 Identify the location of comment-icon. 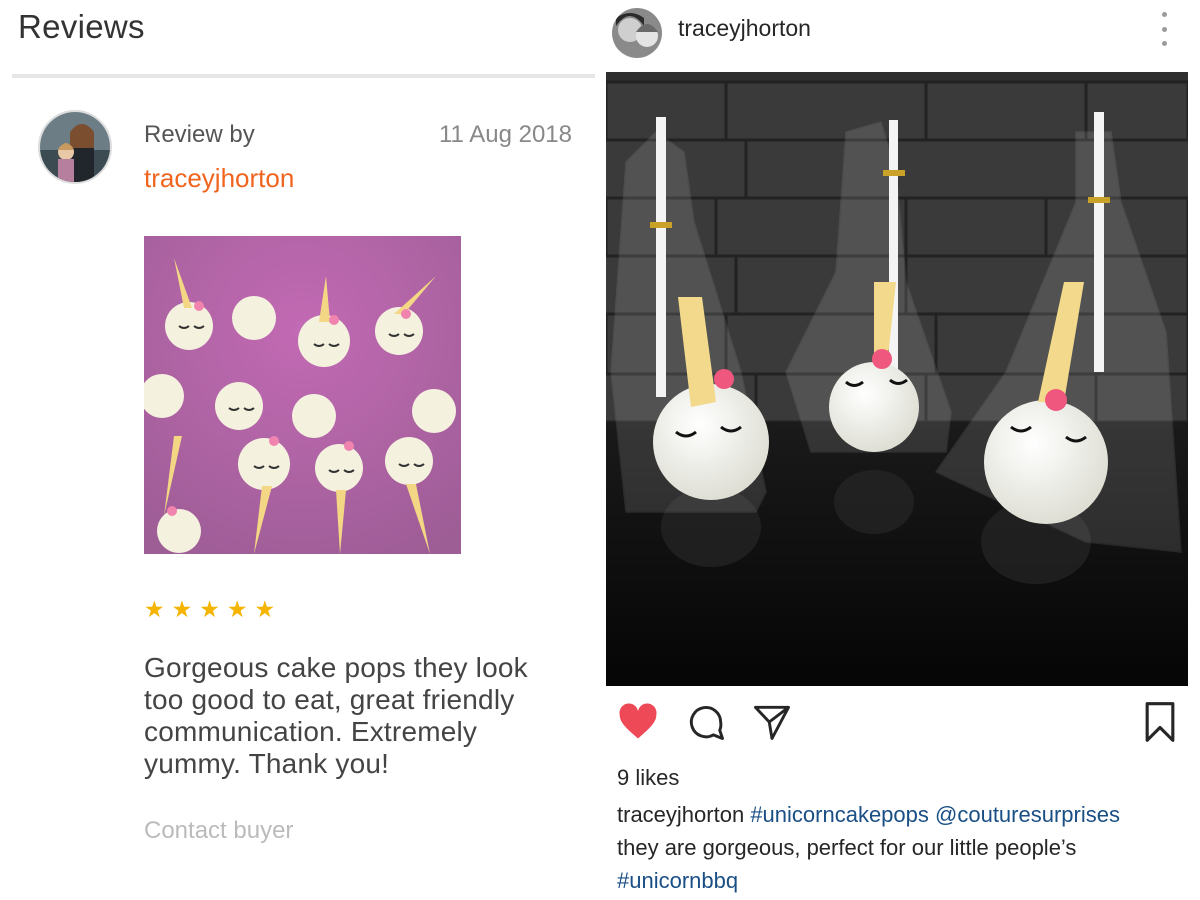
(706, 724).